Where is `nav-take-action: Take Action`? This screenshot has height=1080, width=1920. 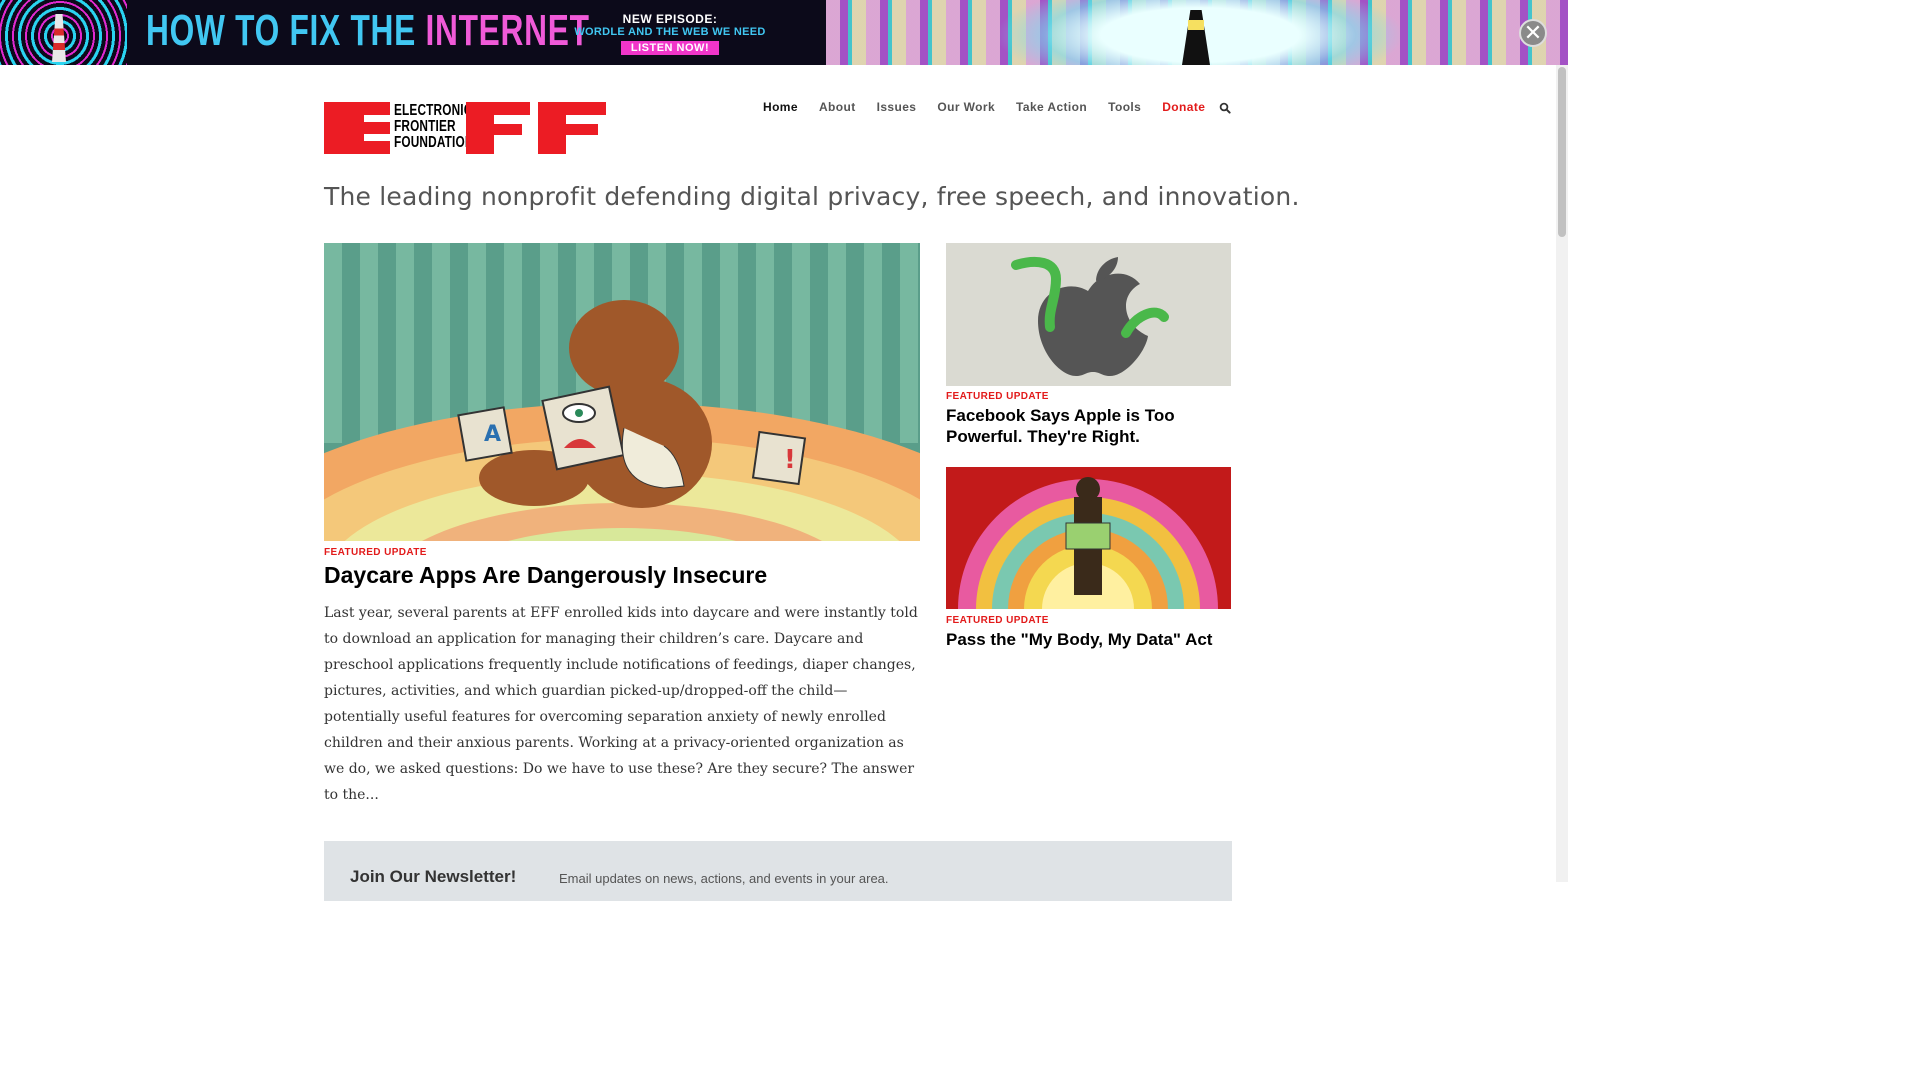
nav-take-action: Take Action is located at coordinates (1051, 107).